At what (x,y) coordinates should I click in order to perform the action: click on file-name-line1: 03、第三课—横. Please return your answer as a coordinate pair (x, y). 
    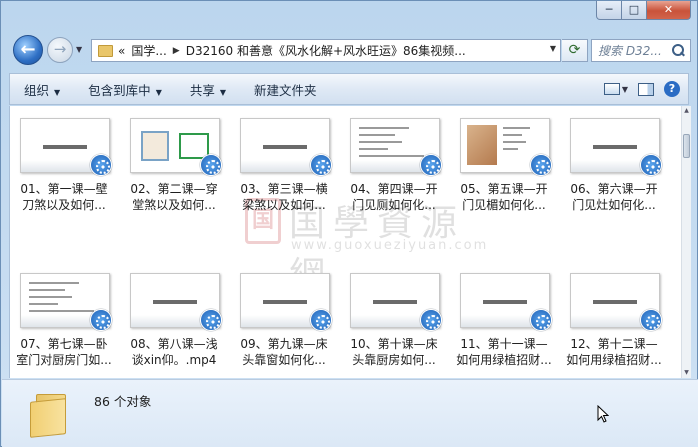
    Looking at the image, I should click on (284, 189).